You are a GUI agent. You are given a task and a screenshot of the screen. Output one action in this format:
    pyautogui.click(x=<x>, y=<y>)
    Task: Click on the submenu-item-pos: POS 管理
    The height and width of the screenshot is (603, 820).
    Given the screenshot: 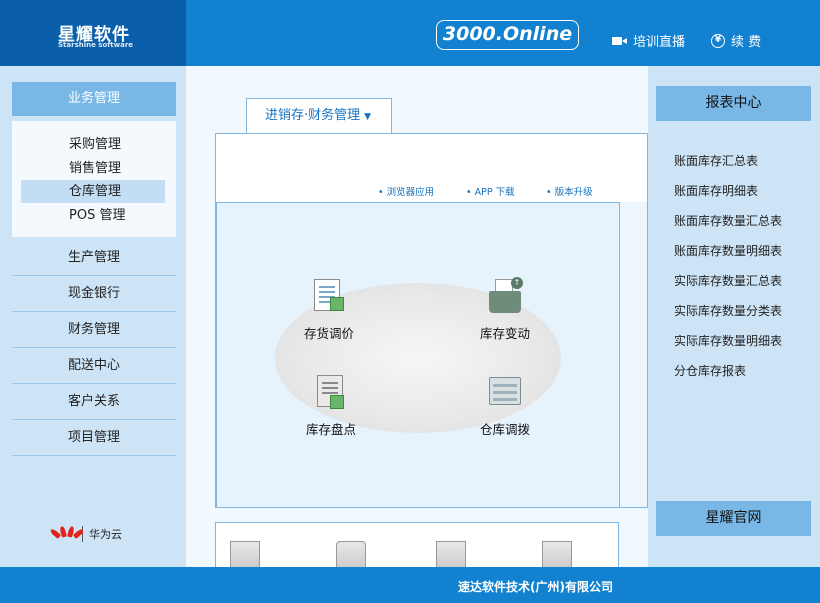 What is the action you would take?
    pyautogui.click(x=93, y=215)
    